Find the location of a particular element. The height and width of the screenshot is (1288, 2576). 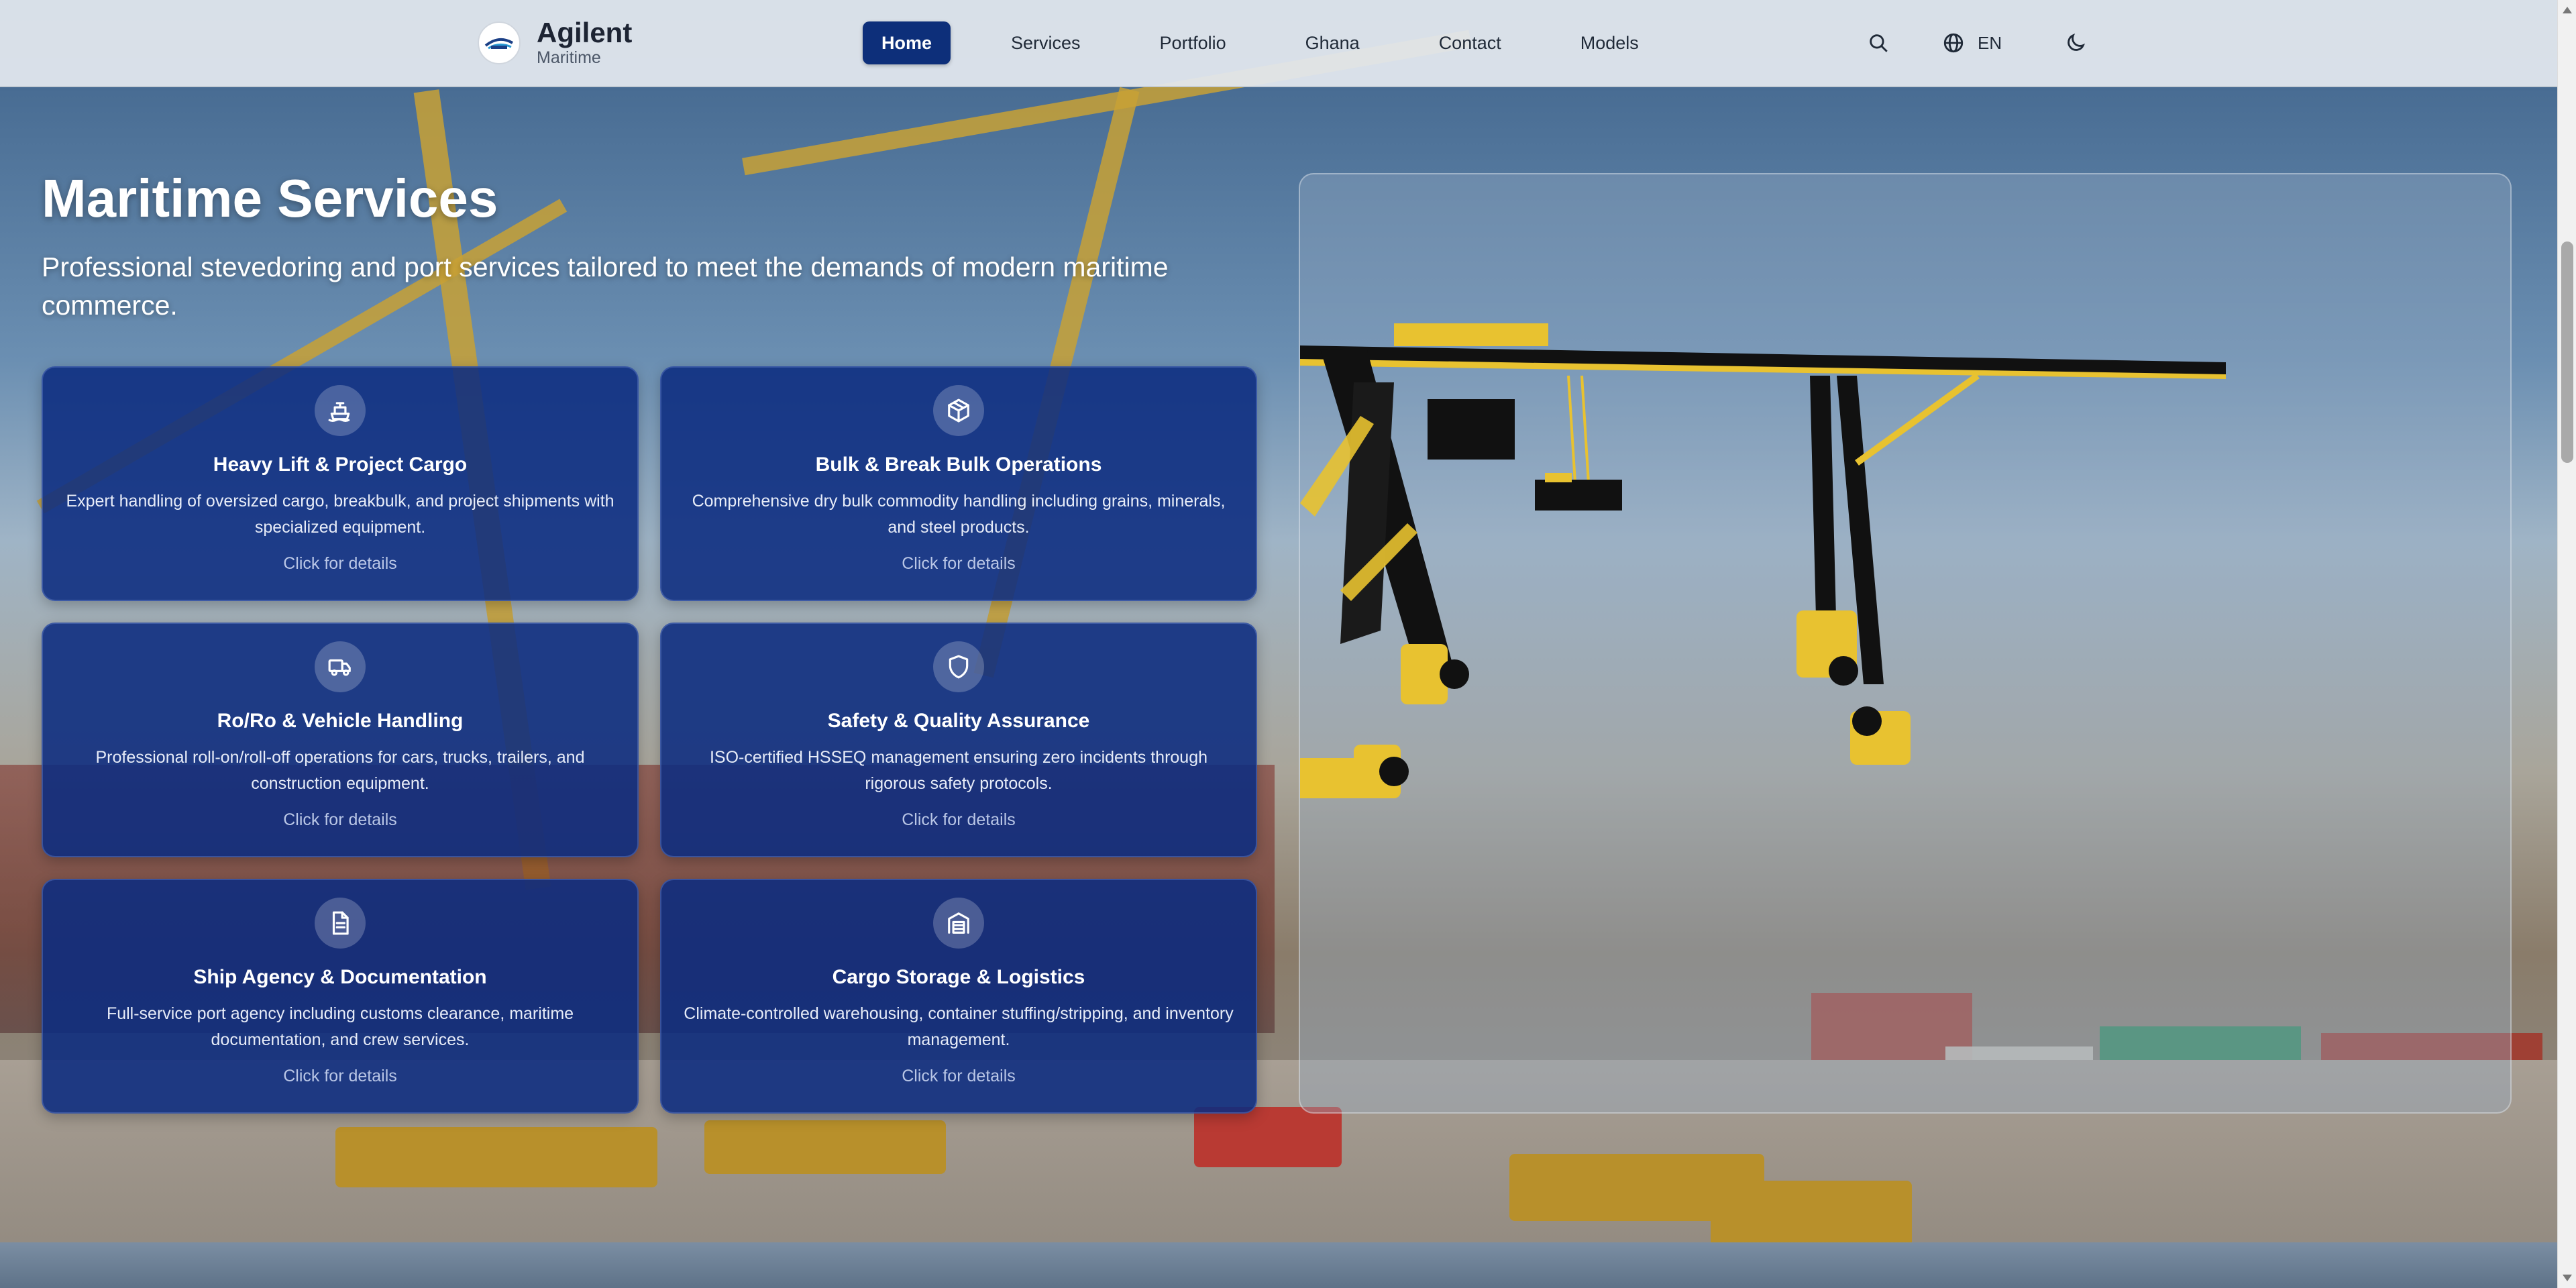

gantry-crane-model is located at coordinates (1763, 560).